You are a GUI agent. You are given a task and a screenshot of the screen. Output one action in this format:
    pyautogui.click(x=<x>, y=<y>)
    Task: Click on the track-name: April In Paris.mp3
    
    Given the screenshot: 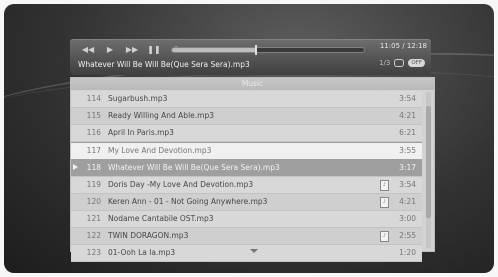 What is the action you would take?
    pyautogui.click(x=141, y=132)
    